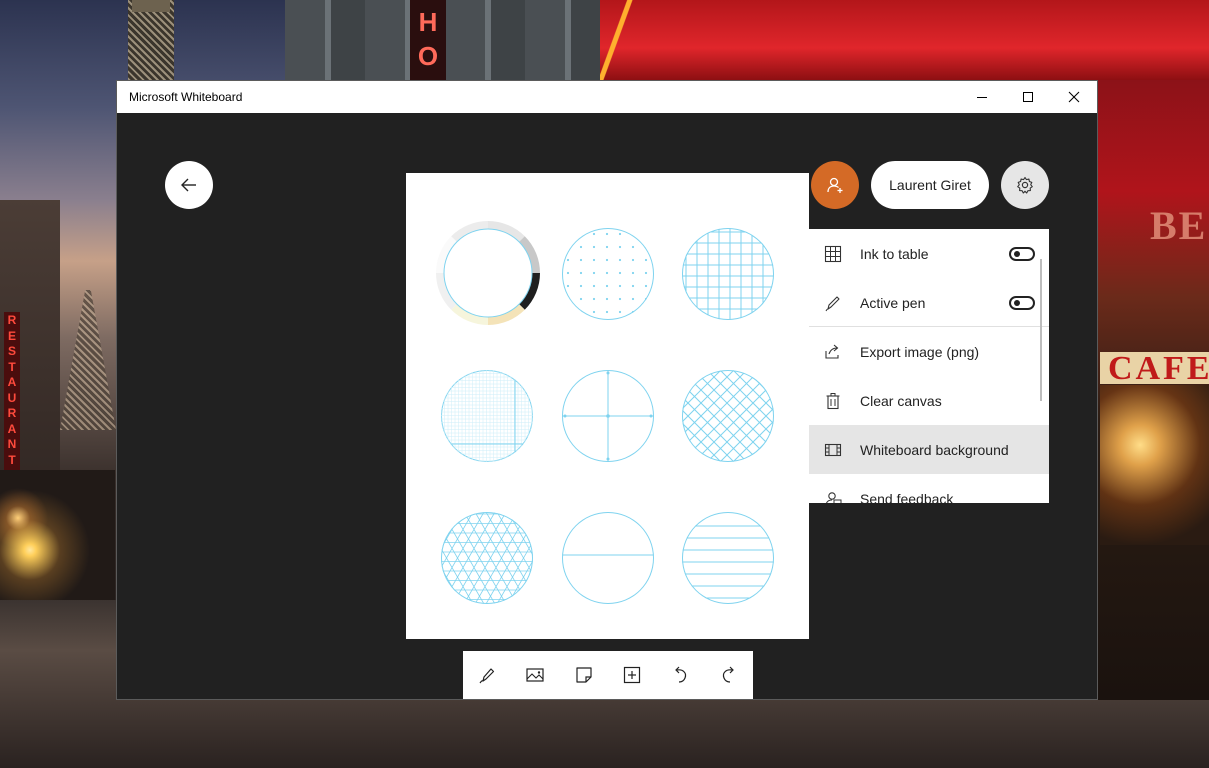  I want to click on ruled-lines-preview, so click(728, 562).